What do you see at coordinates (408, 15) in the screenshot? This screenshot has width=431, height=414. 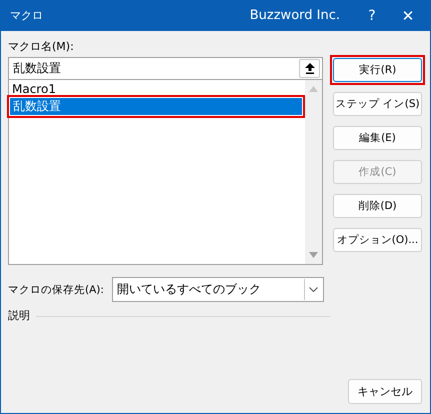 I see `close-button: ✕` at bounding box center [408, 15].